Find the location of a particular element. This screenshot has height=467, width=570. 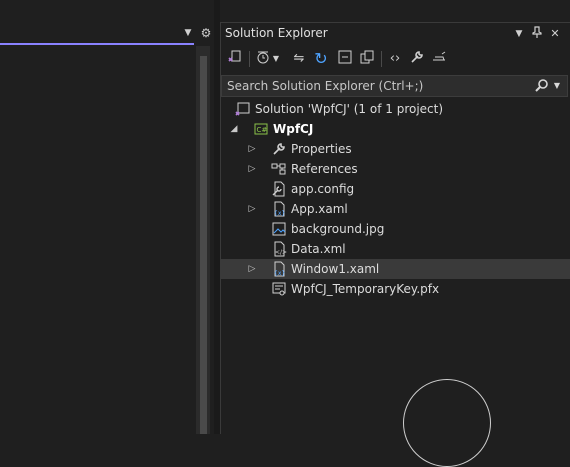

tree-item-label: WpfCJ_TemporaryKey.pfx is located at coordinates (365, 289).